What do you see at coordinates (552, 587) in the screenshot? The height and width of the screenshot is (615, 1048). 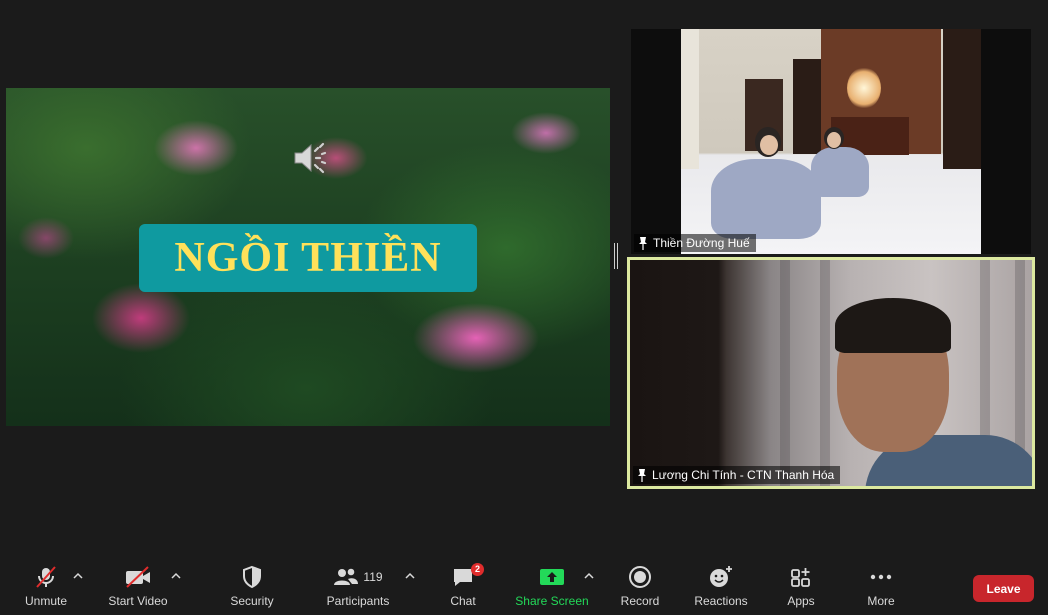 I see `share-screen-button: Share Screen` at bounding box center [552, 587].